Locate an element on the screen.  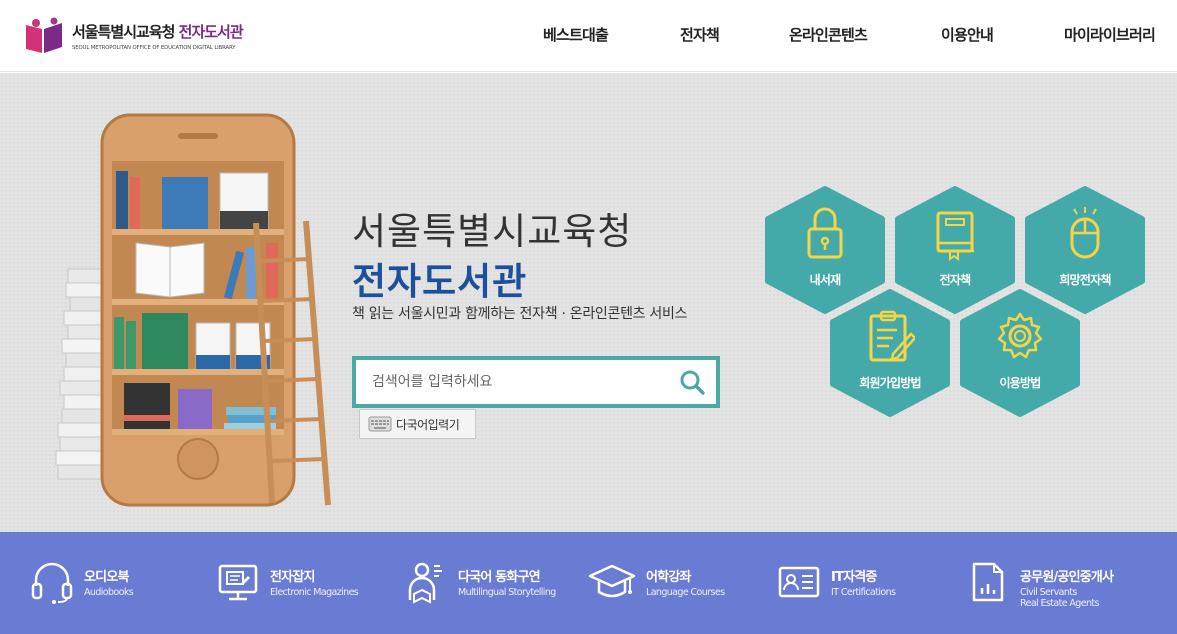
category-subtitle: Electronic Magazines is located at coordinates (314, 592).